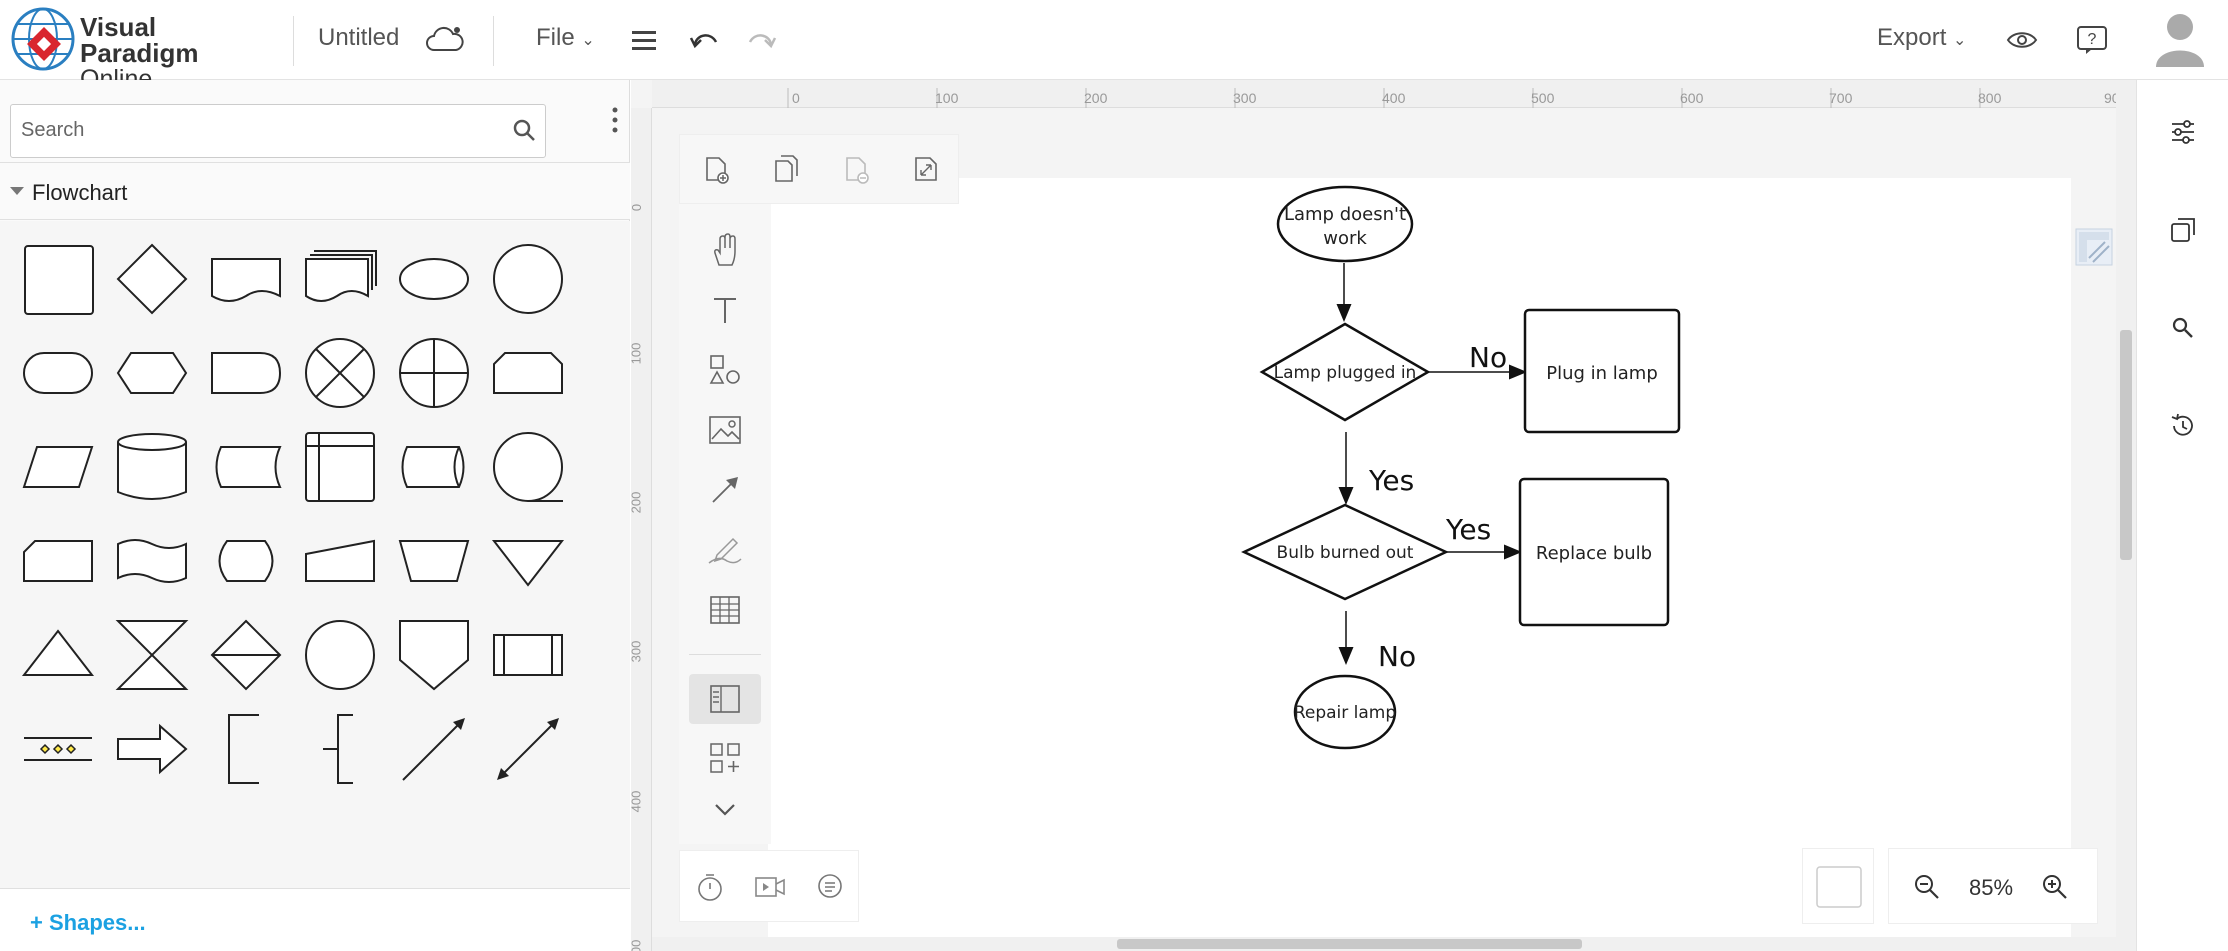  What do you see at coordinates (2094, 247) in the screenshot?
I see `ruler-toggle-icon` at bounding box center [2094, 247].